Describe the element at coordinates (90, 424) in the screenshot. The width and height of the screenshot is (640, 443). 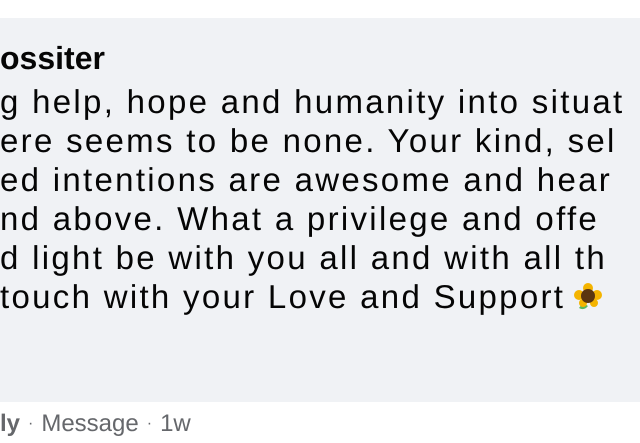
I see `message-link: Message` at that location.